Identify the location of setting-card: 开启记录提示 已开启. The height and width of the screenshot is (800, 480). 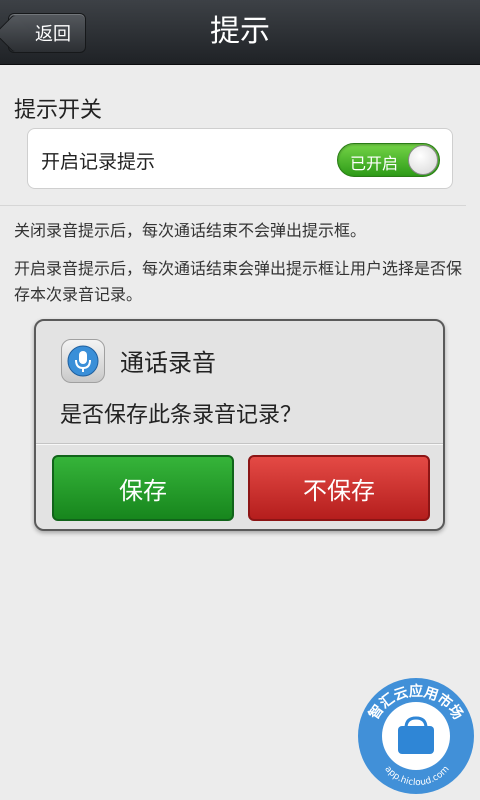
(240, 158).